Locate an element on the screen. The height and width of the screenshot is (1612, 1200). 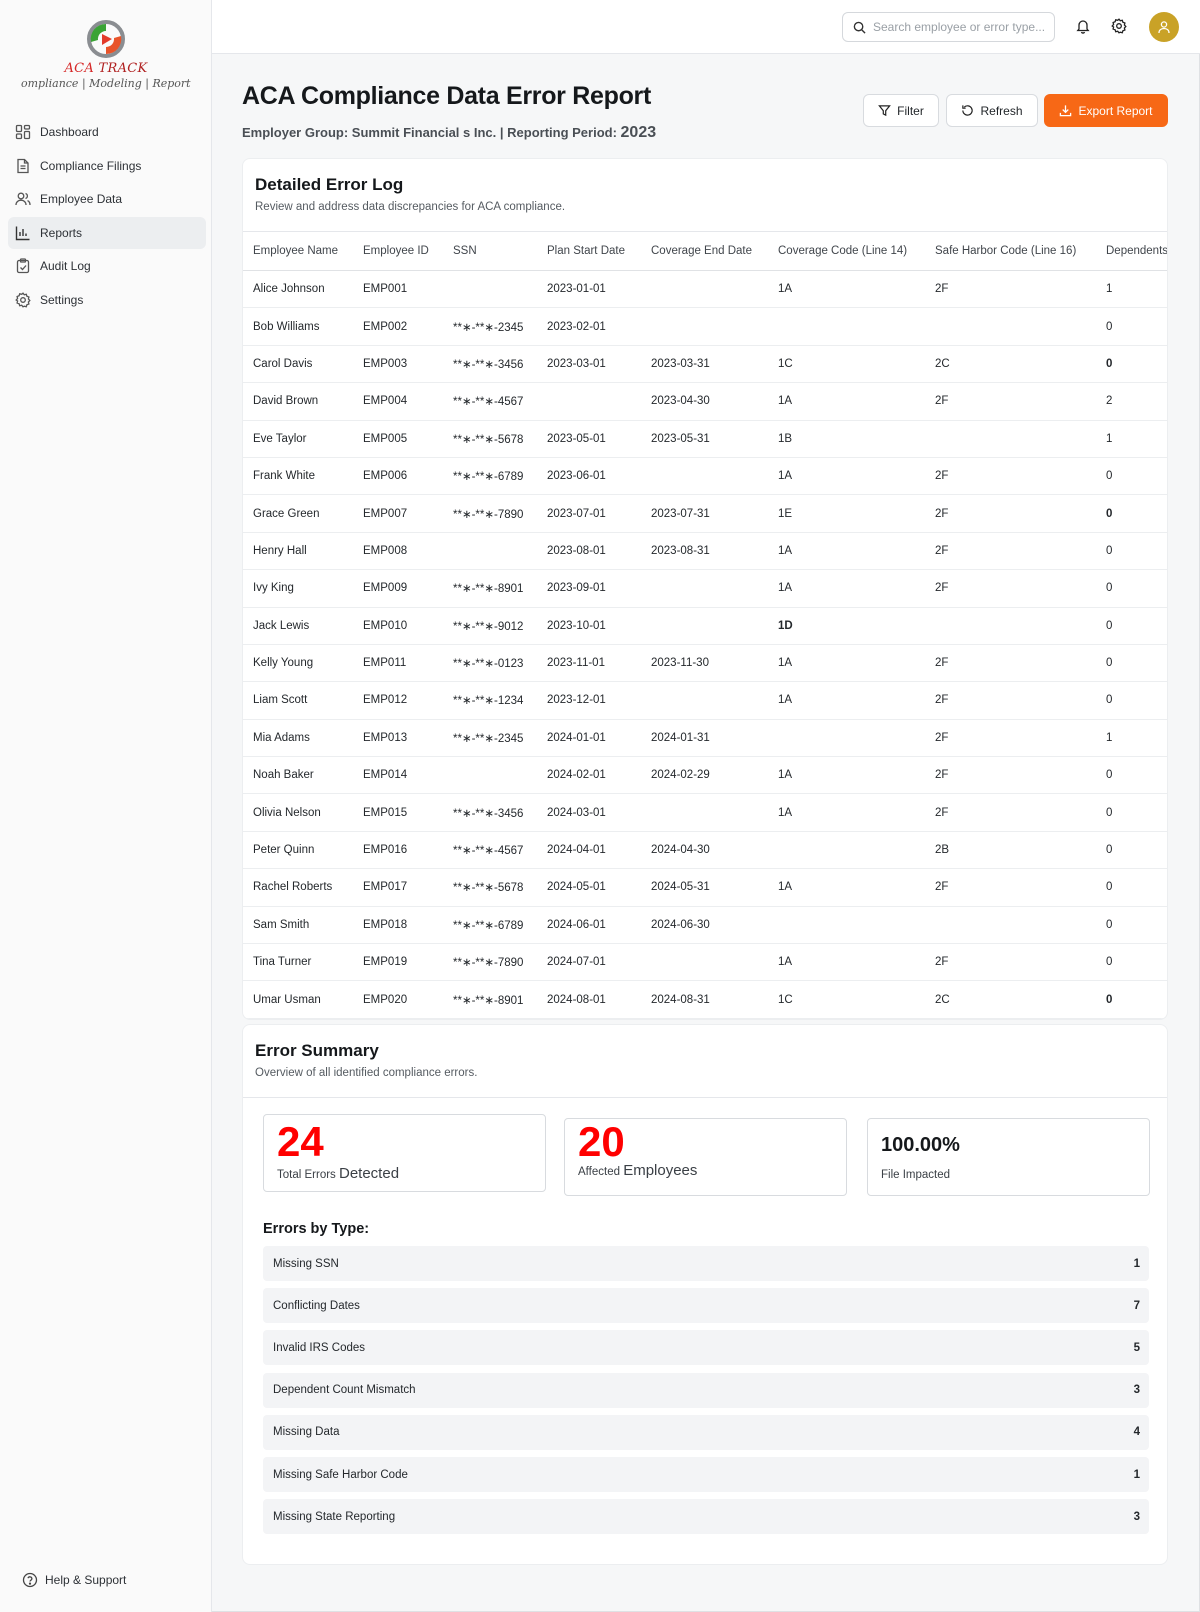
table-cell: **∗-**∗-0123 is located at coordinates (488, 664).